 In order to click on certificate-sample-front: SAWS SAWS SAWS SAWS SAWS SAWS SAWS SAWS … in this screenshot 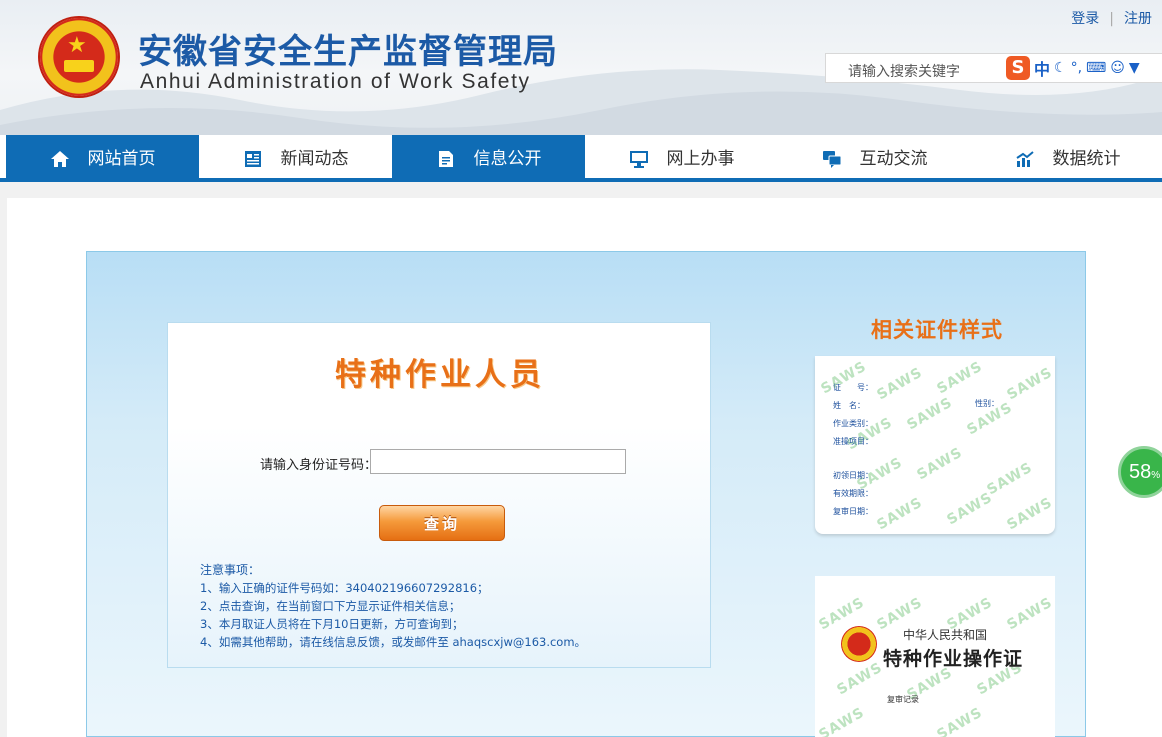, I will do `click(935, 656)`.